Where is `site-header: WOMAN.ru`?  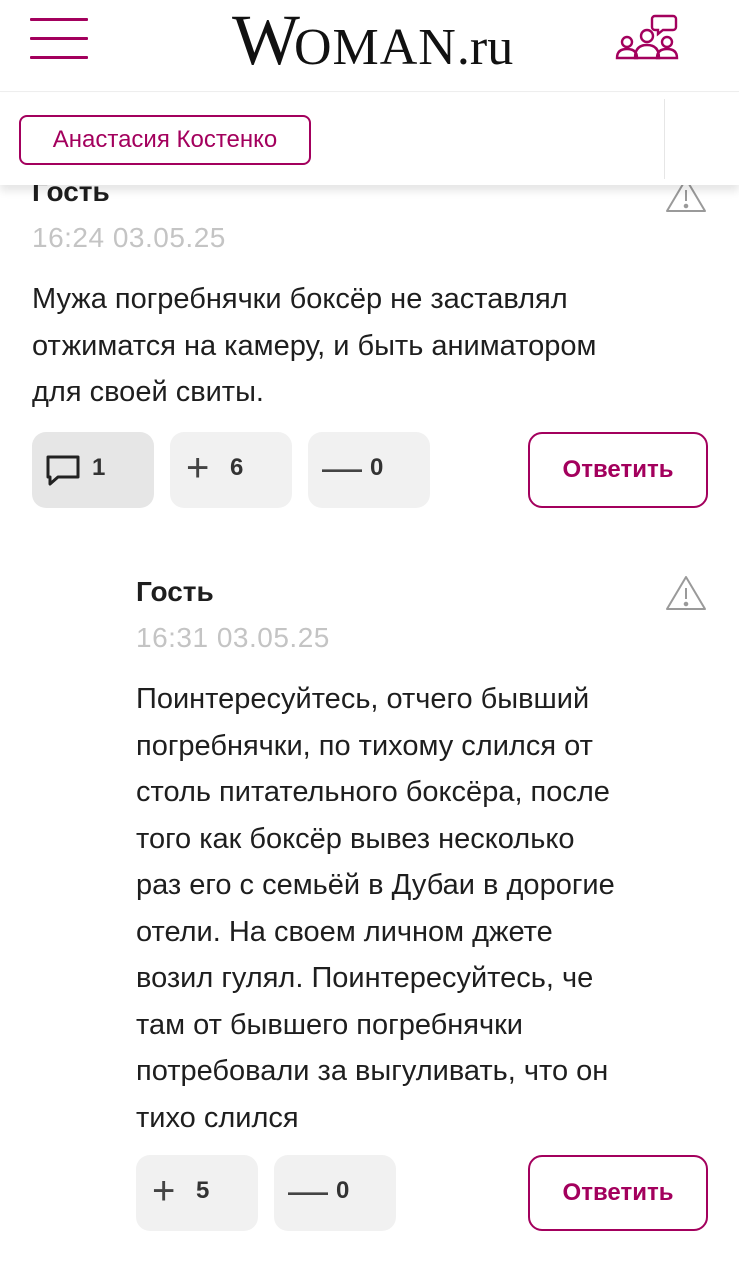 site-header: WOMAN.ru is located at coordinates (369, 46).